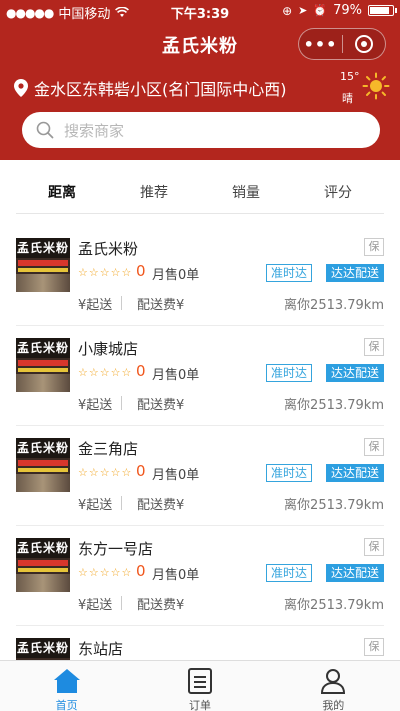 The width and height of the screenshot is (400, 711). I want to click on battery-icon, so click(382, 10).